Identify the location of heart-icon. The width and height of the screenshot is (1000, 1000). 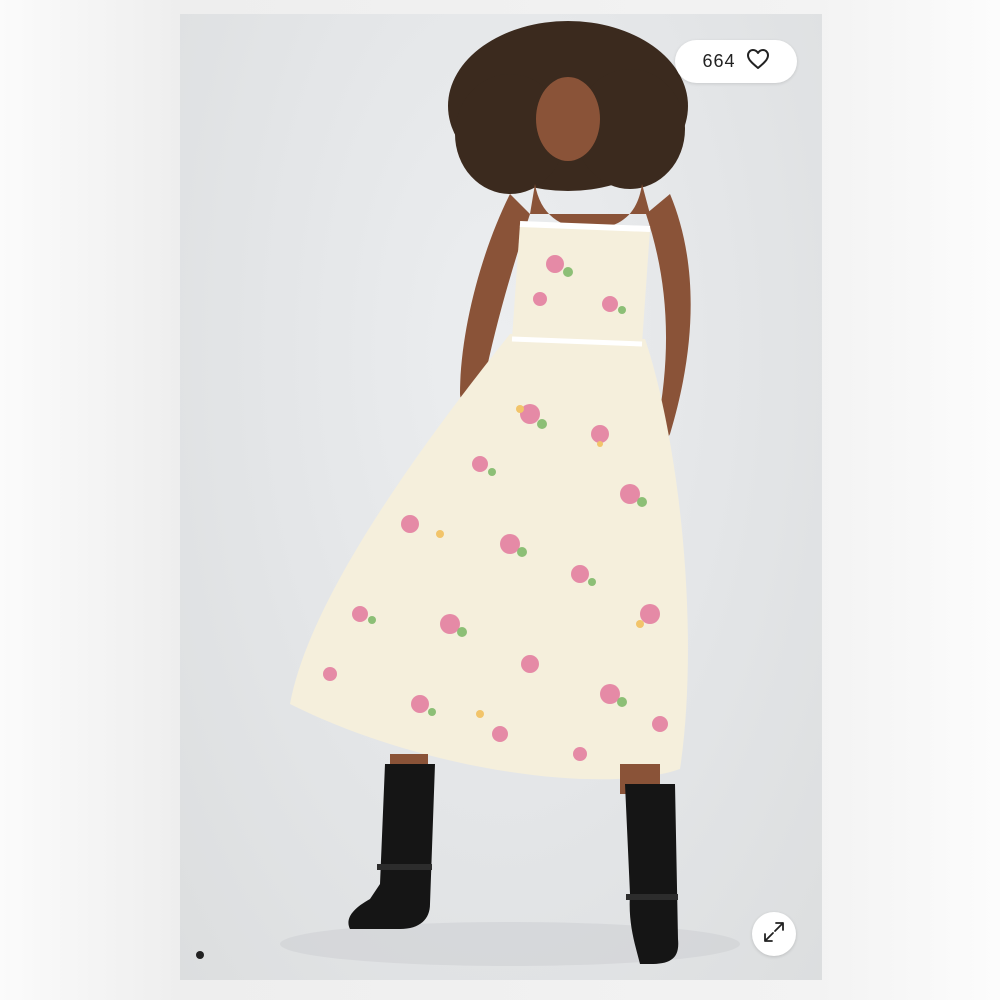
(758, 61).